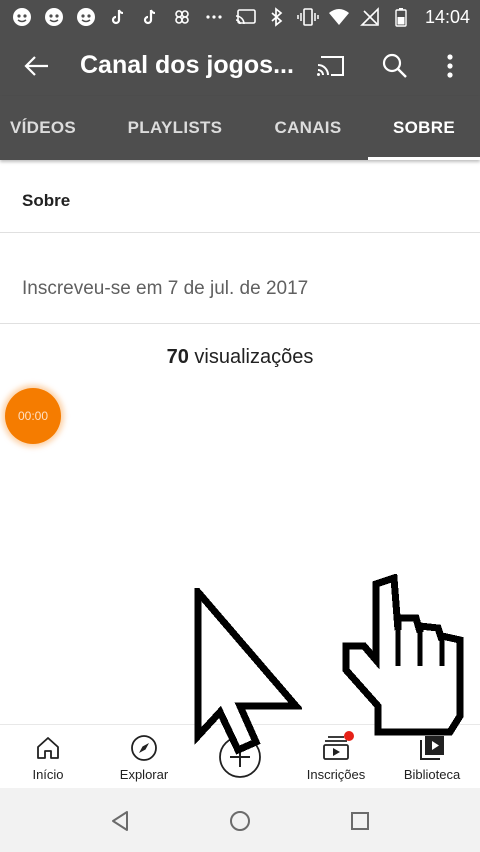 The image size is (480, 852). I want to click on status-right-icons: 14:04, so click(352, 17).